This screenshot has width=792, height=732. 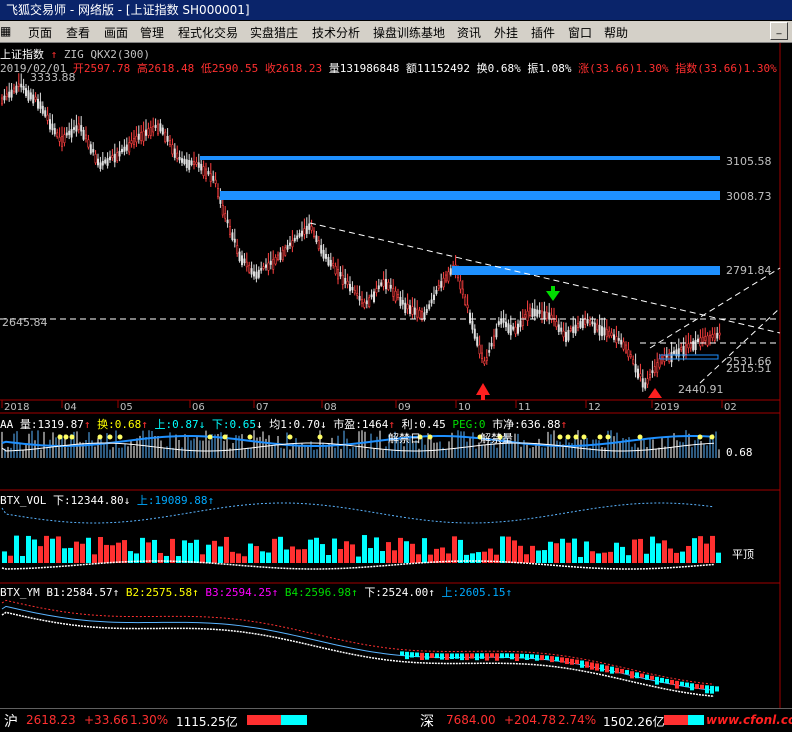 I want to click on ym-b4: B4:2596.98, so click(x=318, y=592).